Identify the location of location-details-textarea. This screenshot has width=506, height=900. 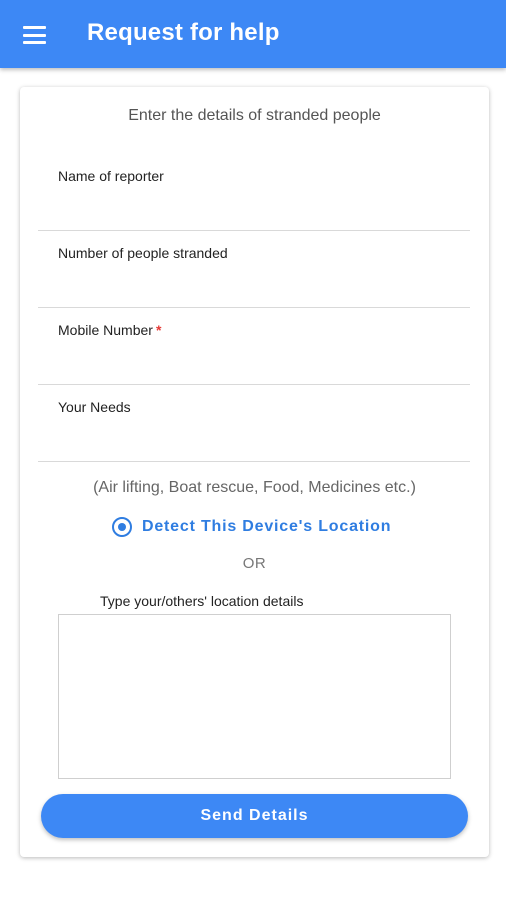
(254, 696).